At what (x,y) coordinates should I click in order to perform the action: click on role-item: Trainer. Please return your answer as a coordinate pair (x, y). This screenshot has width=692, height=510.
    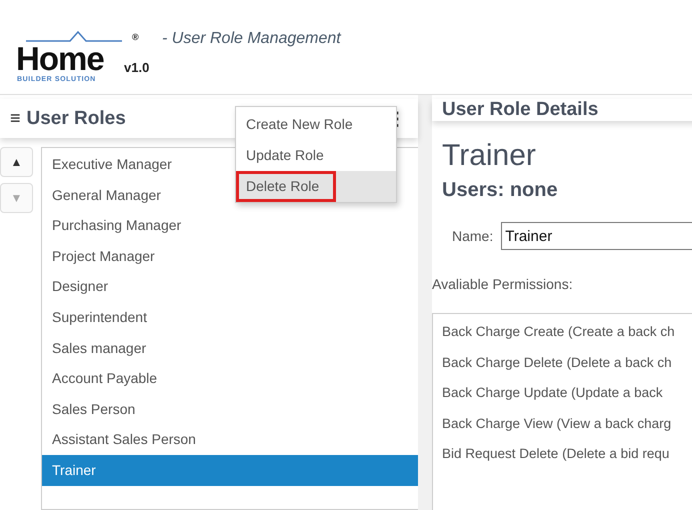
    Looking at the image, I should click on (230, 470).